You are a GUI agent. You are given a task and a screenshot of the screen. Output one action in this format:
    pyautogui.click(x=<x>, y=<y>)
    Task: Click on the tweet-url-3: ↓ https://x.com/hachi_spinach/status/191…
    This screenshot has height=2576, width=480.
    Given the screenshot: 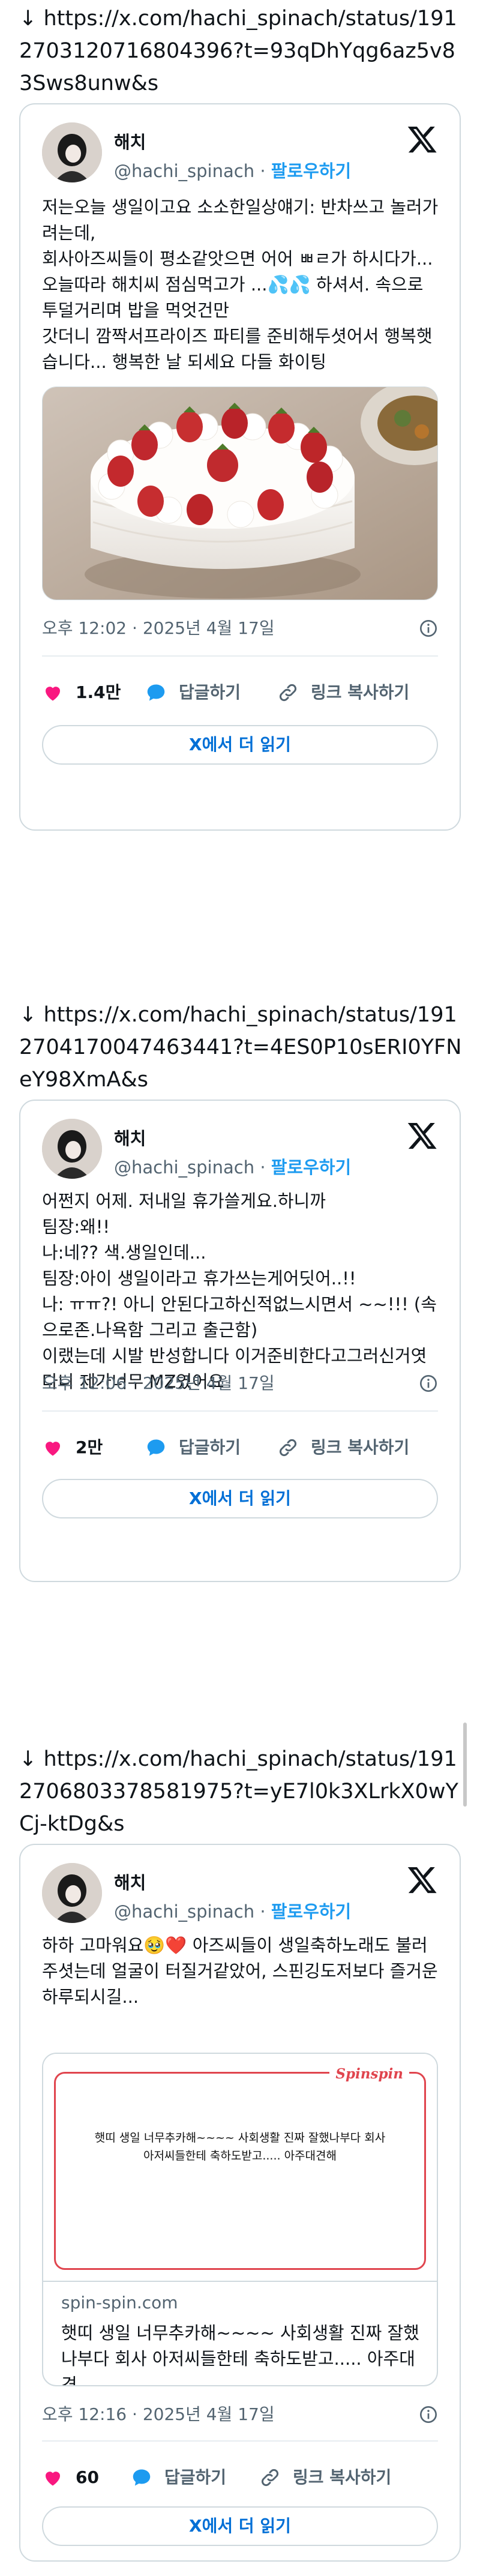 What is the action you would take?
    pyautogui.click(x=241, y=1791)
    